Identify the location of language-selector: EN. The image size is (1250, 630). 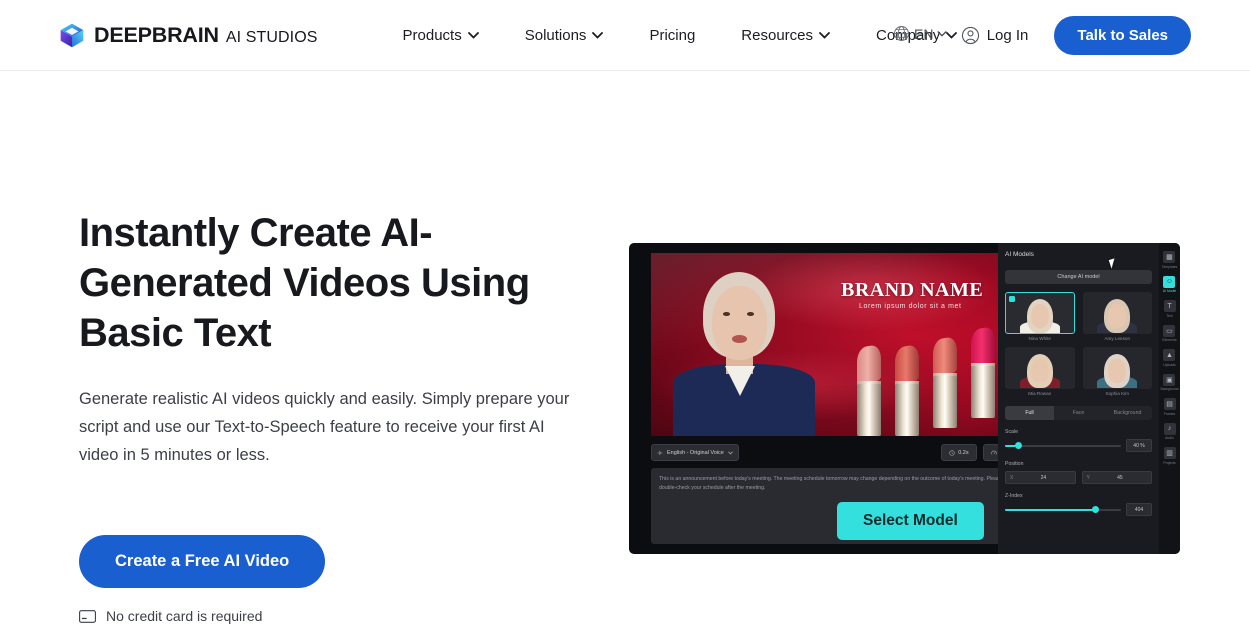
(920, 33).